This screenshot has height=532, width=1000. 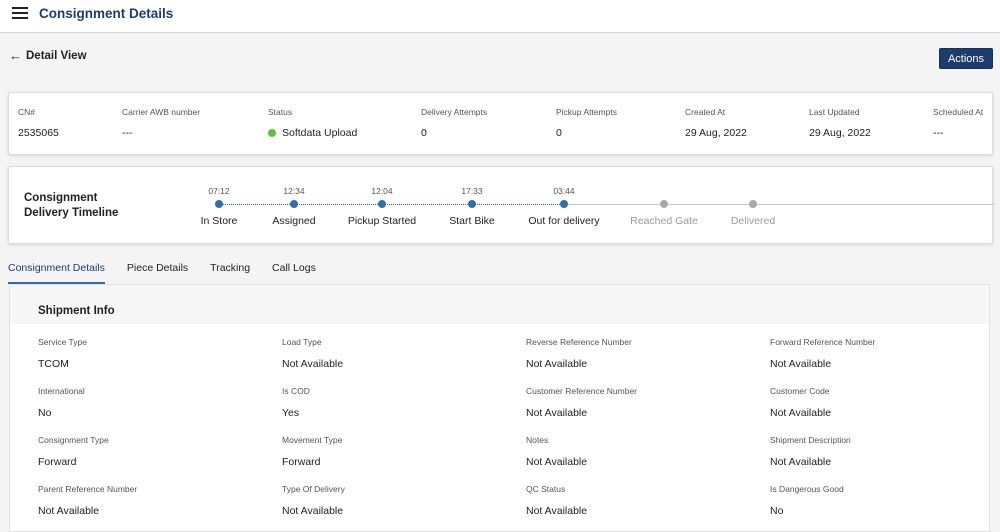 What do you see at coordinates (56, 55) in the screenshot?
I see `back-label: Detail View` at bounding box center [56, 55].